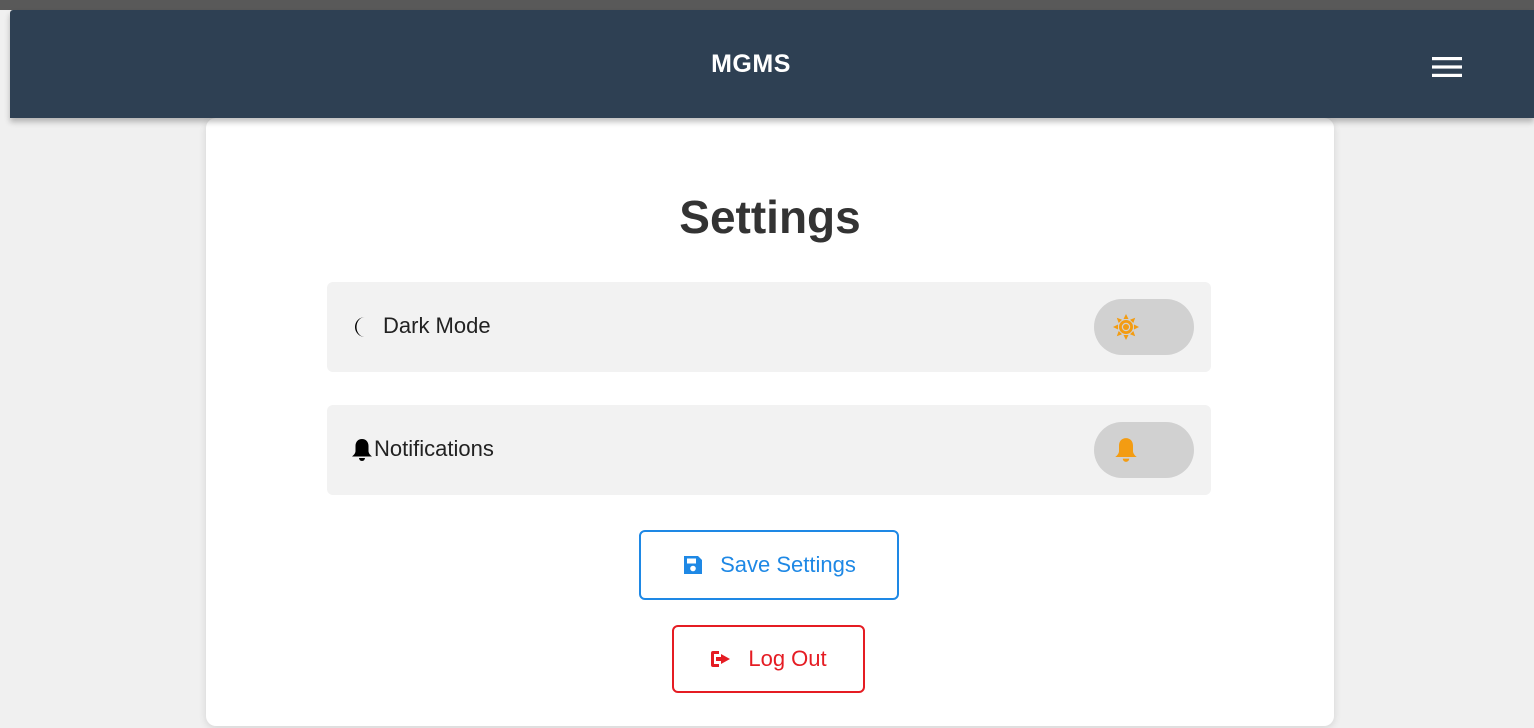  I want to click on notifications-toggle, so click(1144, 450).